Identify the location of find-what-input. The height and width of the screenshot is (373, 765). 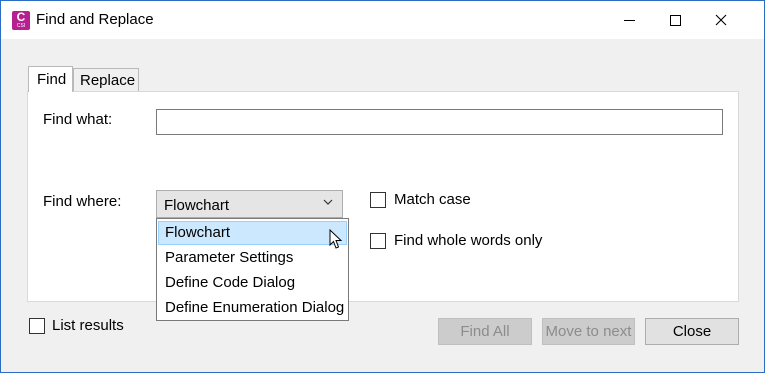
(439, 122).